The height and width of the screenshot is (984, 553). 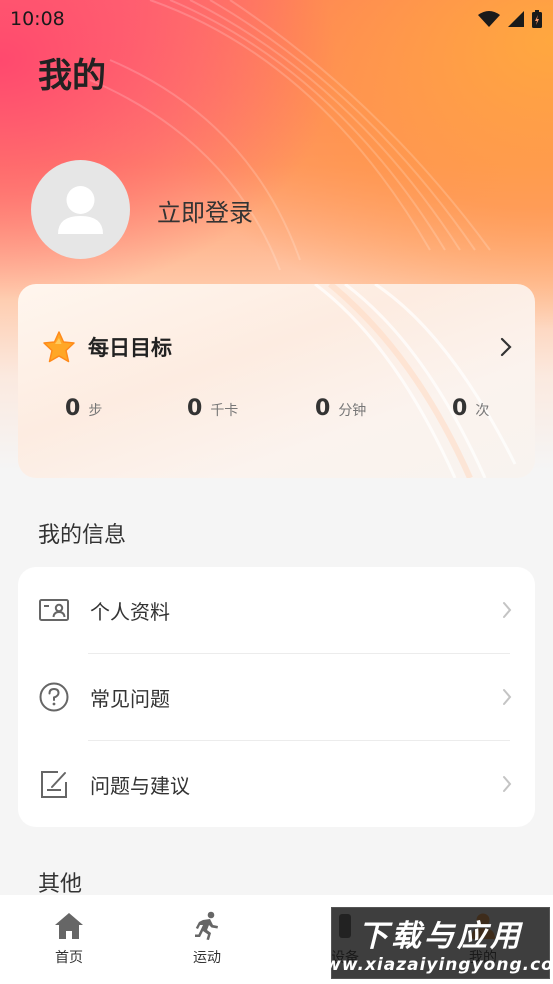 What do you see at coordinates (82, 535) in the screenshot?
I see `my-info-section-title: 我的信息` at bounding box center [82, 535].